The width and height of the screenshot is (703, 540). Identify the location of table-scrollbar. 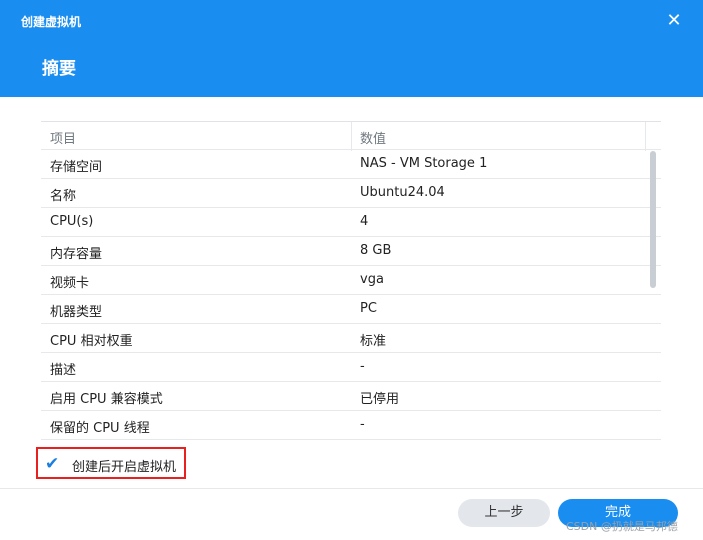
(653, 219).